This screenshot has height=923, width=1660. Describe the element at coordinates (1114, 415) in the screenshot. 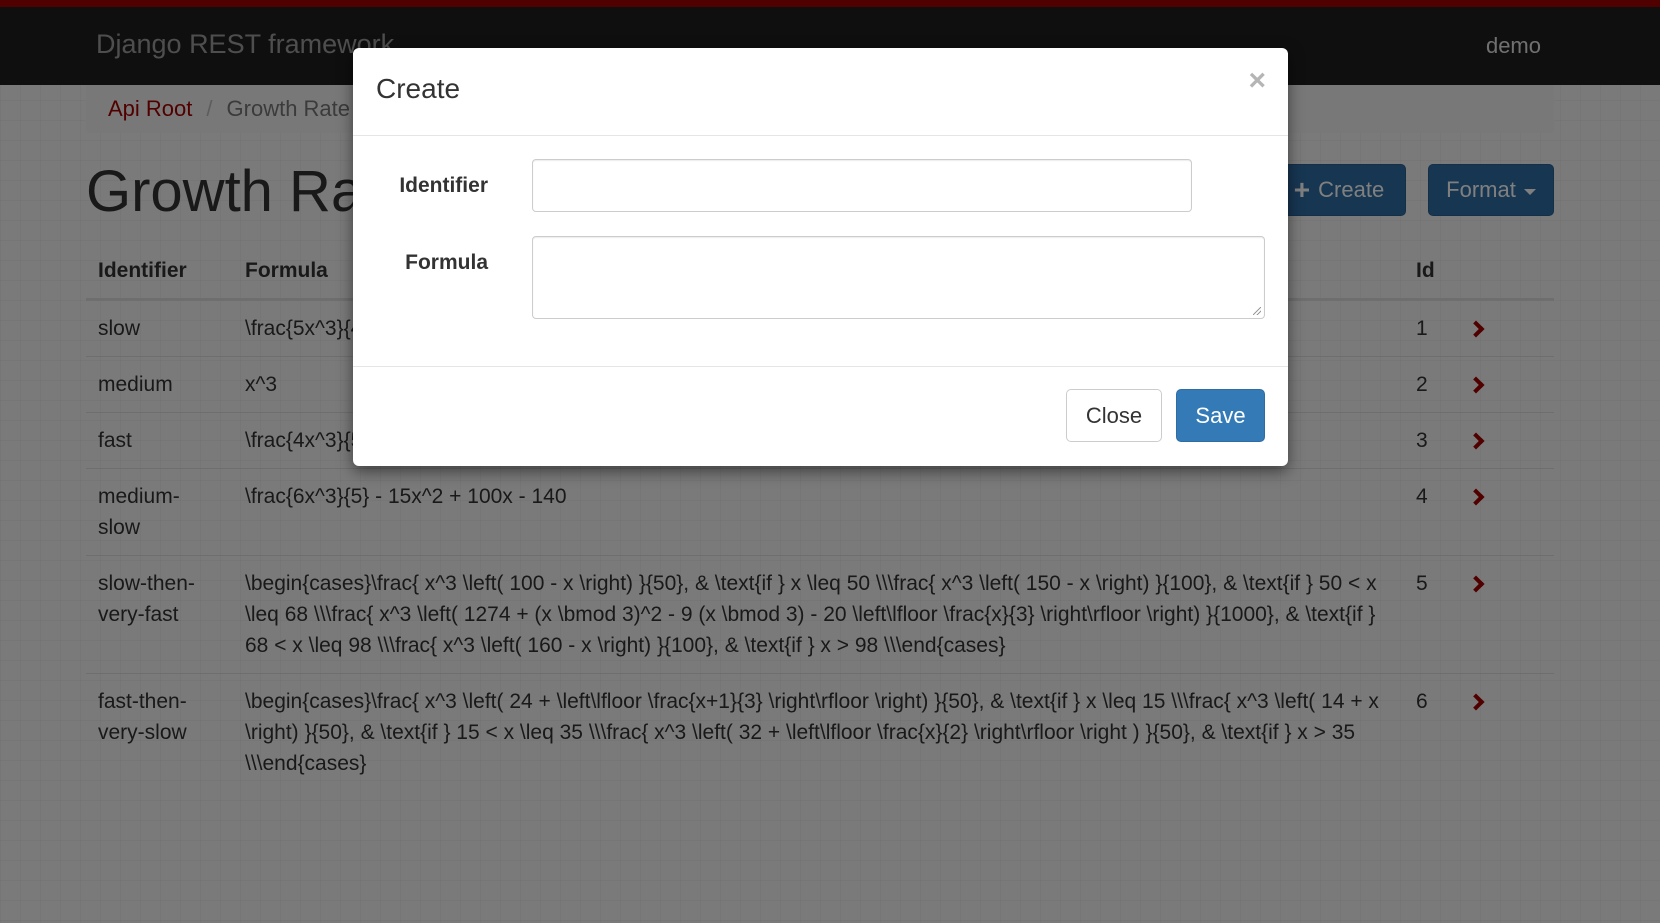

I see `close-button: Close` at that location.